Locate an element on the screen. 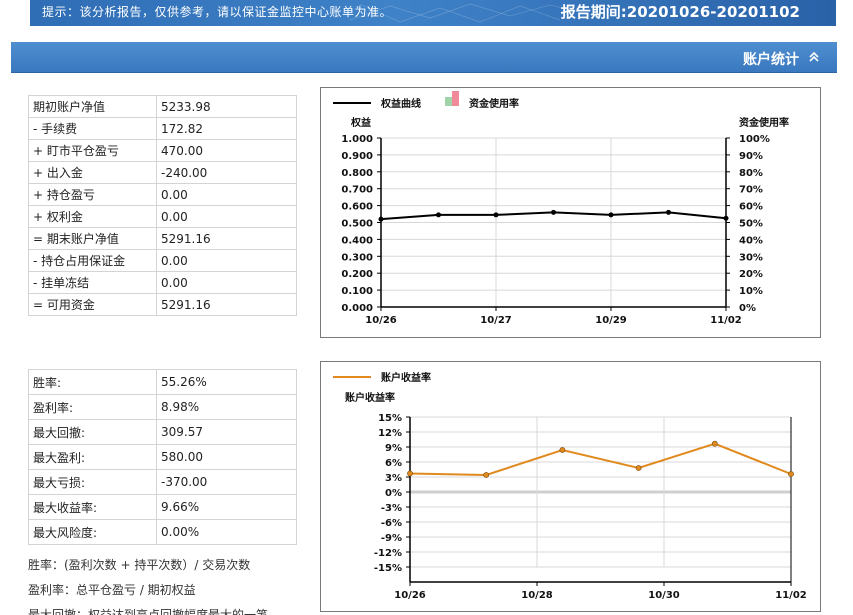 This screenshot has width=853, height=615. legend-usage-swatch-a is located at coordinates (448, 101).